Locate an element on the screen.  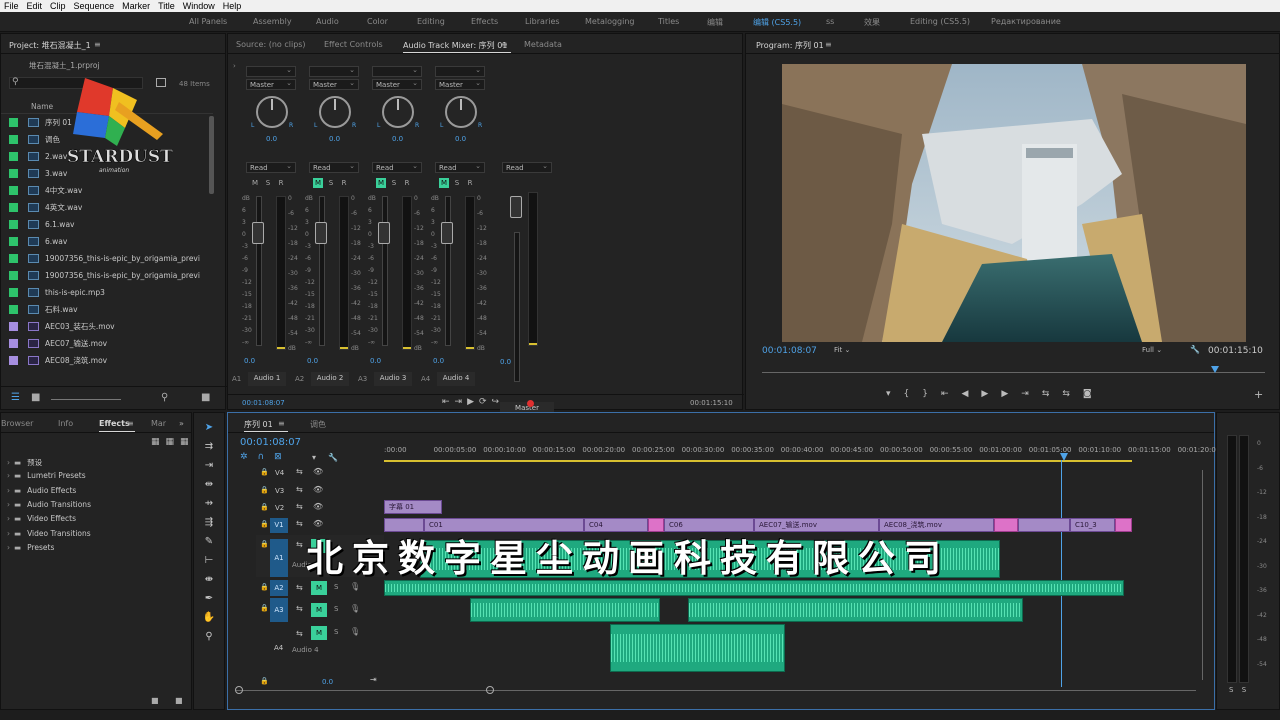
effects-folder: › ▬ Presets is located at coordinates (30, 547).